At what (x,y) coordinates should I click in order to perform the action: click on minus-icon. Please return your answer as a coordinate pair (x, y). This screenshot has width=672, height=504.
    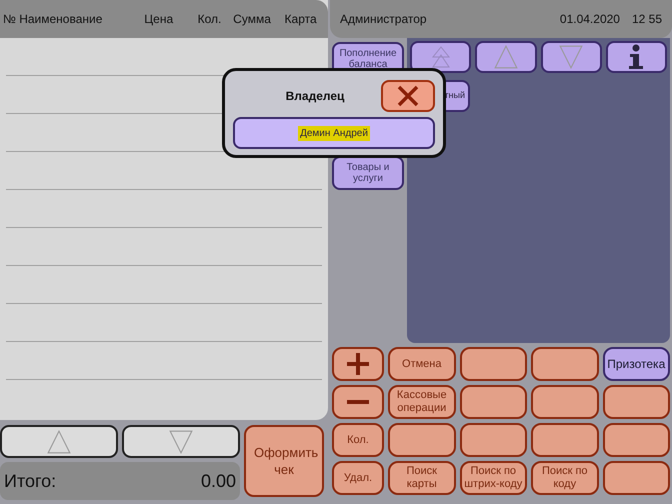
    Looking at the image, I should click on (358, 402).